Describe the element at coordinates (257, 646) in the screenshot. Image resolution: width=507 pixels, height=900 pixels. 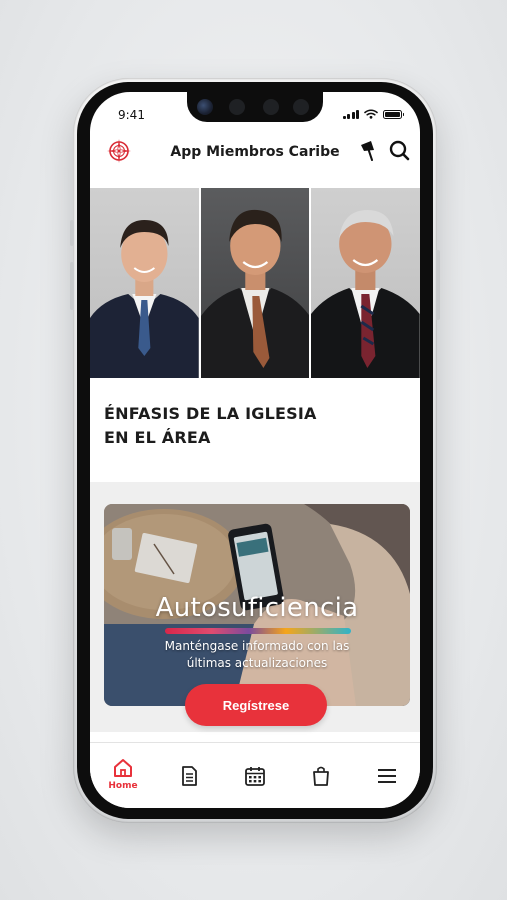
I see `banner-subtitle-line-1: Manténgase informado con las` at that location.